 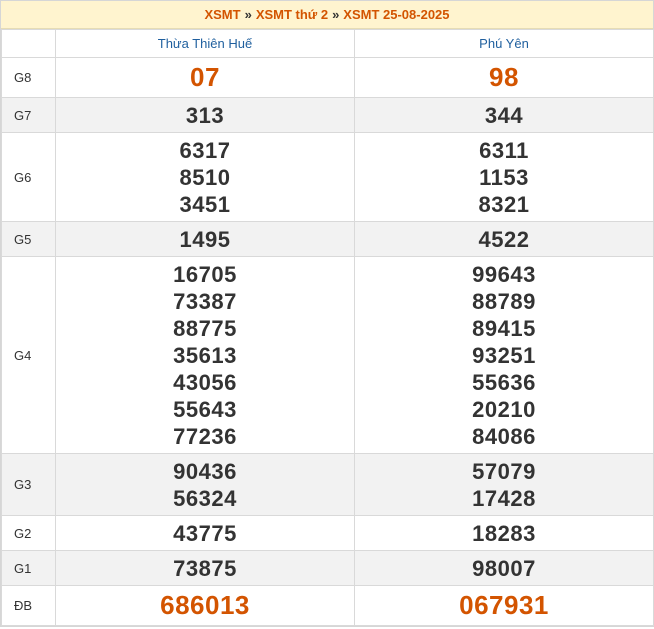 I want to click on prize-cell: 07, so click(x=205, y=77).